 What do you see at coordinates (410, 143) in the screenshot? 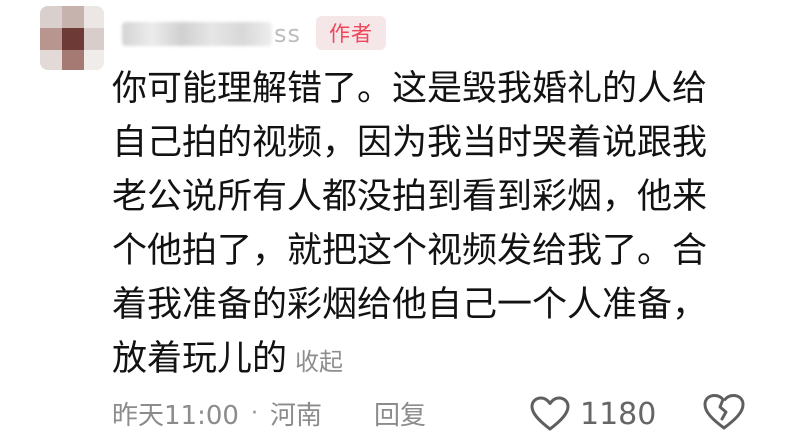
I see `comment-line: 自己拍的视频，因为我当时哭着说跟我` at bounding box center [410, 143].